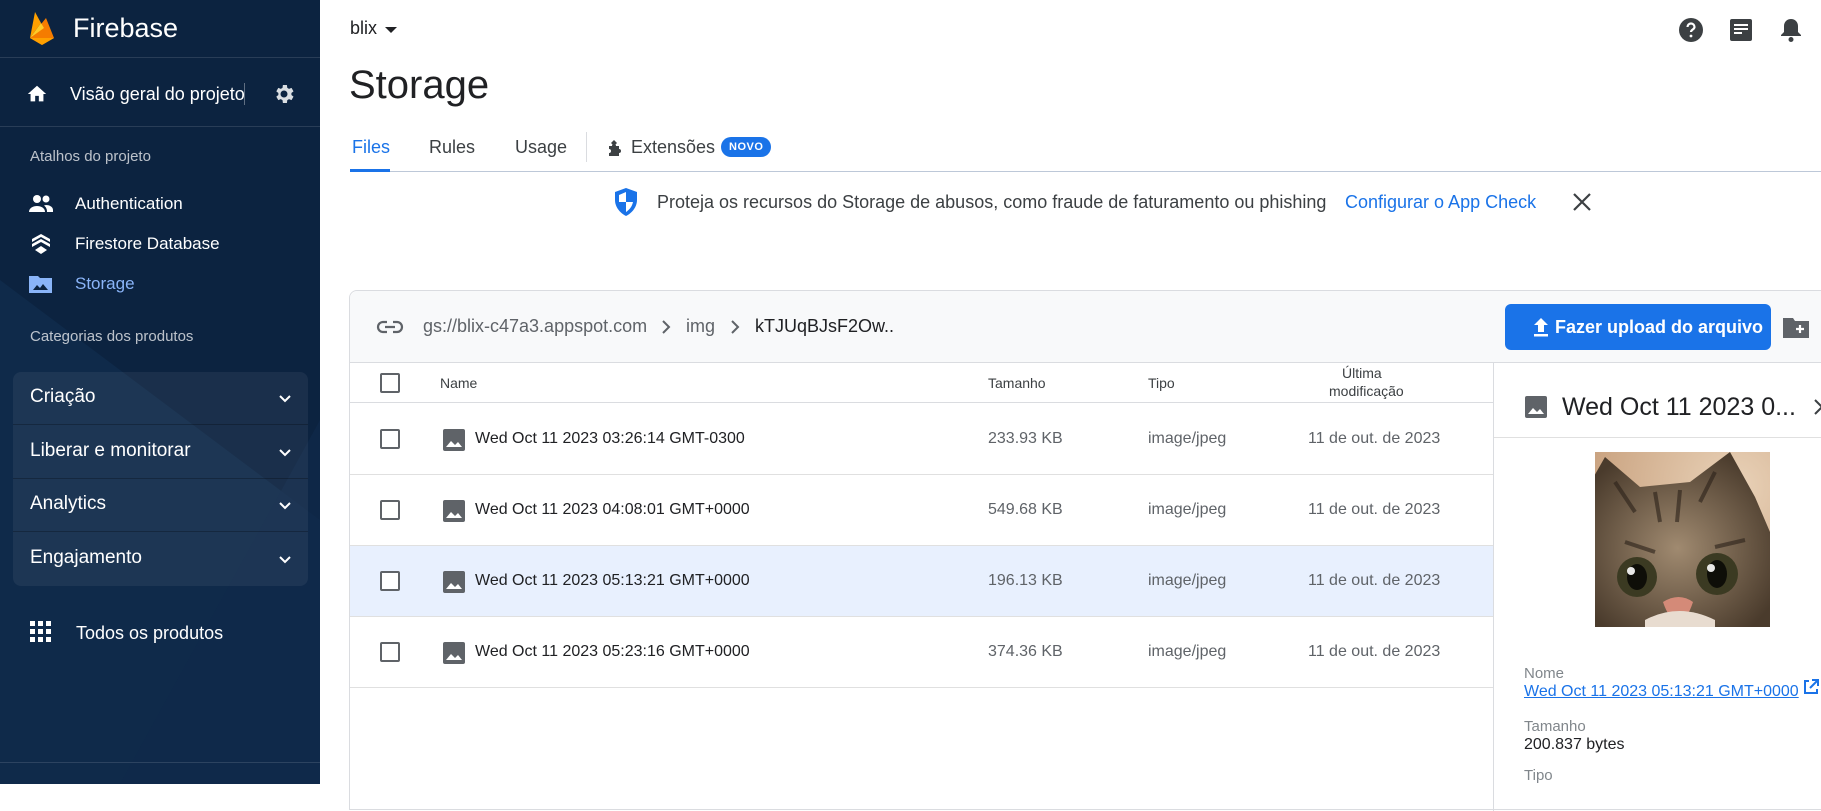 The image size is (1821, 811). Describe the element at coordinates (1366, 391) in the screenshot. I see `column-modified-line2: modificação` at that location.